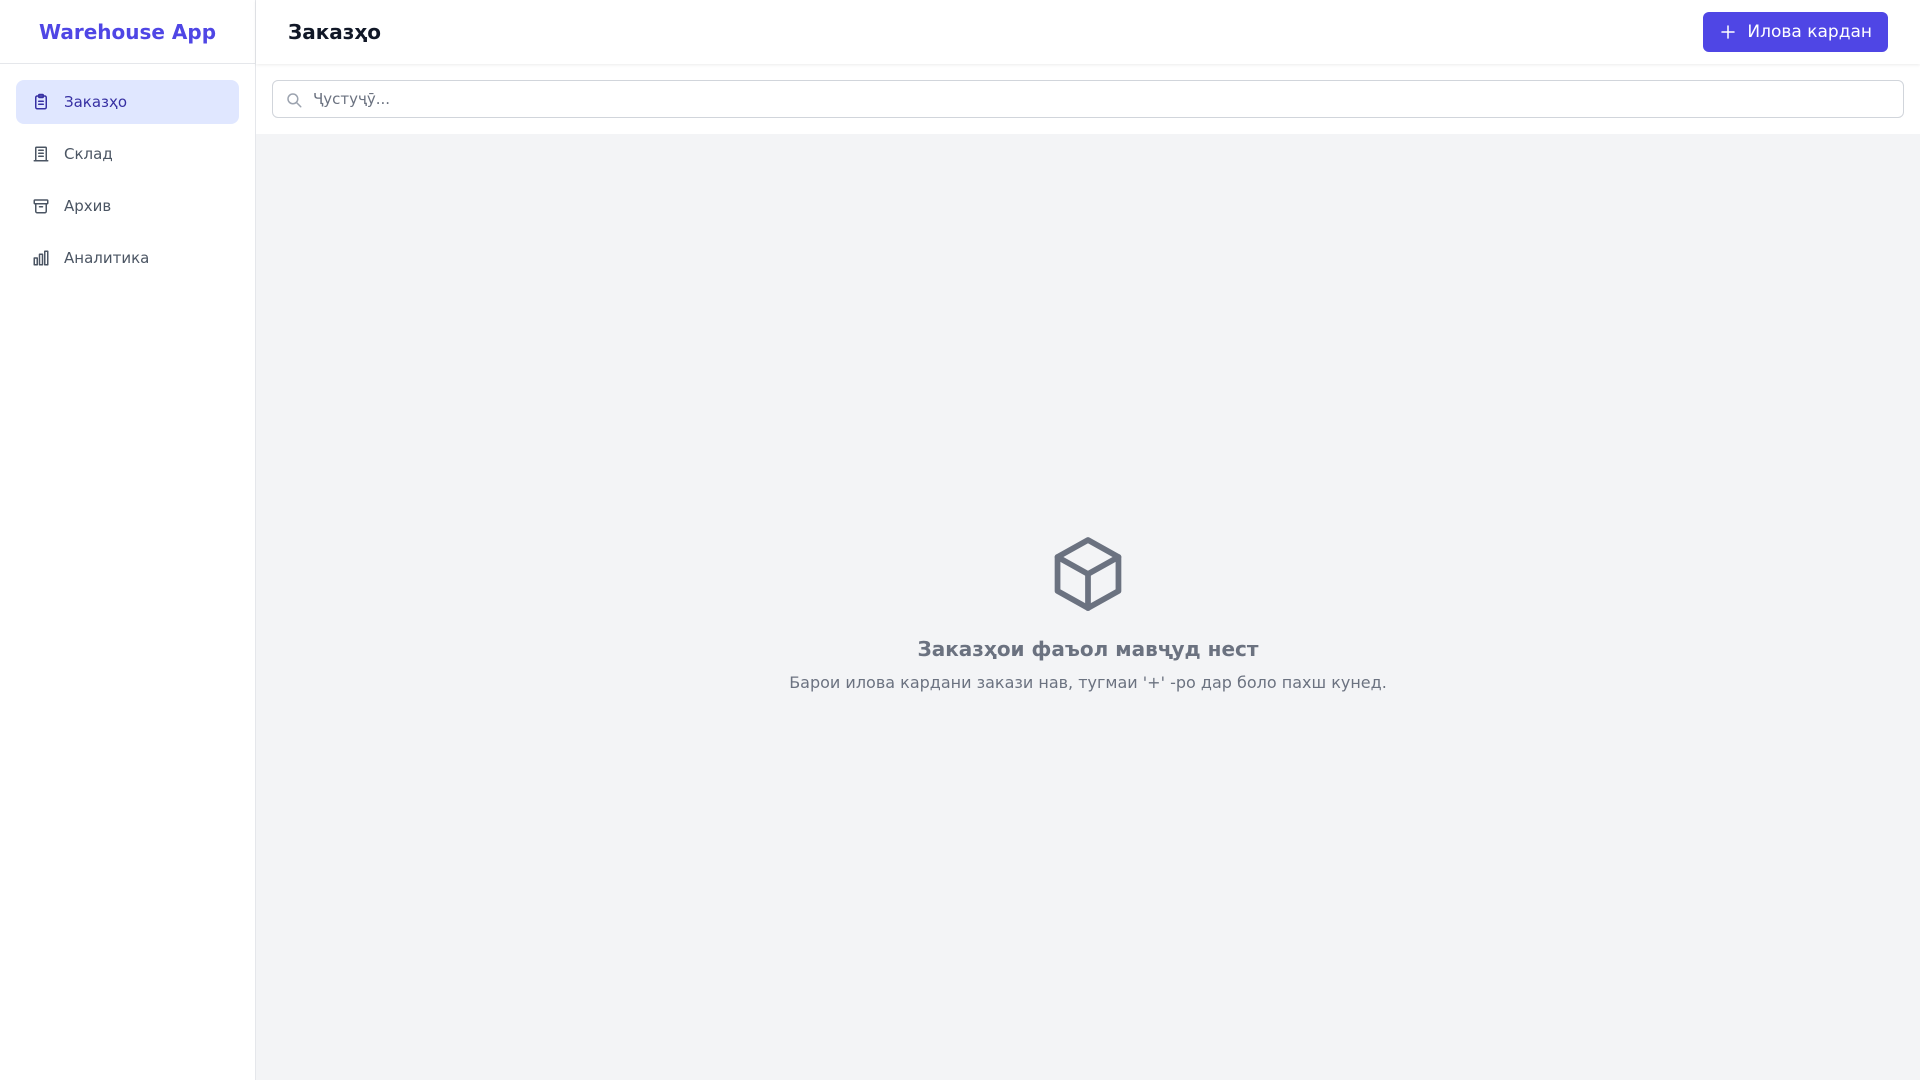  I want to click on sidebar-item-archive: Архив, so click(127, 206).